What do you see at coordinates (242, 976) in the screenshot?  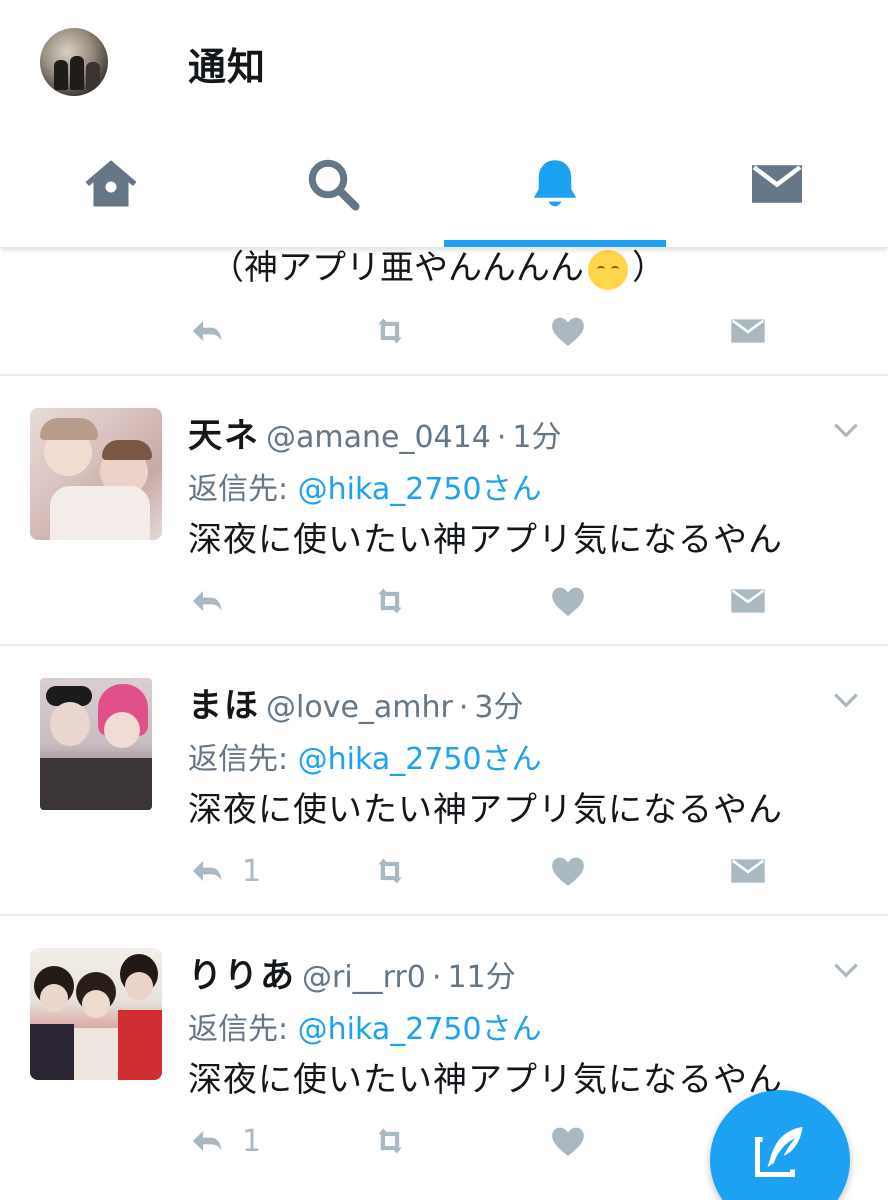 I see `display-name: りりあ` at bounding box center [242, 976].